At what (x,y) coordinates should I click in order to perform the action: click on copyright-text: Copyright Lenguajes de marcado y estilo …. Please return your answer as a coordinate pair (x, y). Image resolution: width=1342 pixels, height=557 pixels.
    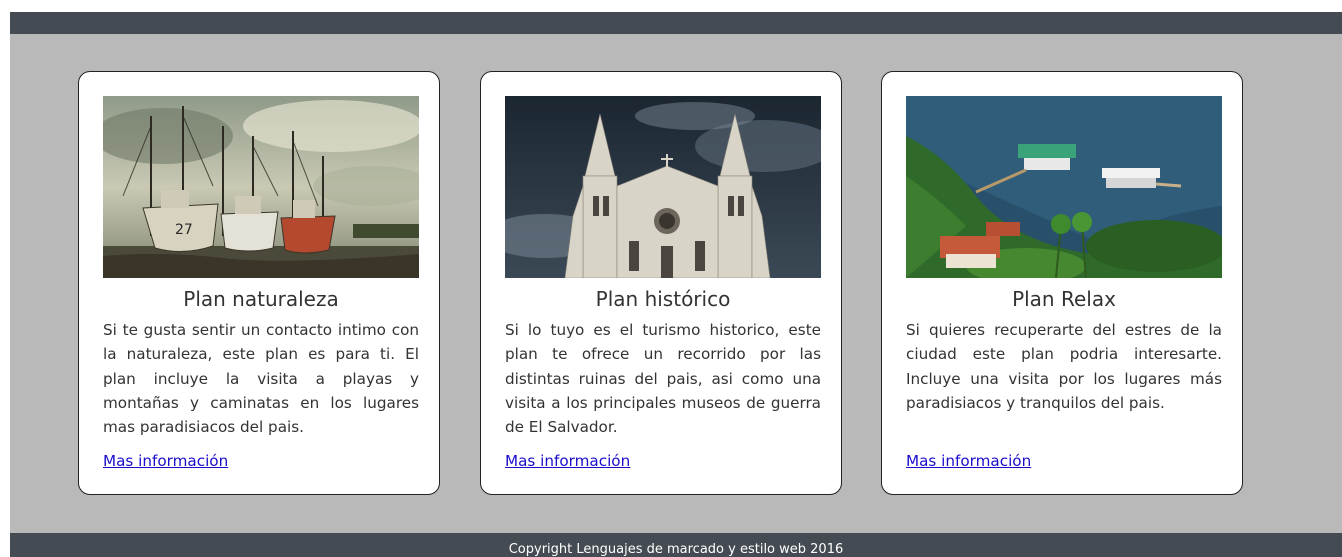
    Looking at the image, I should click on (676, 549).